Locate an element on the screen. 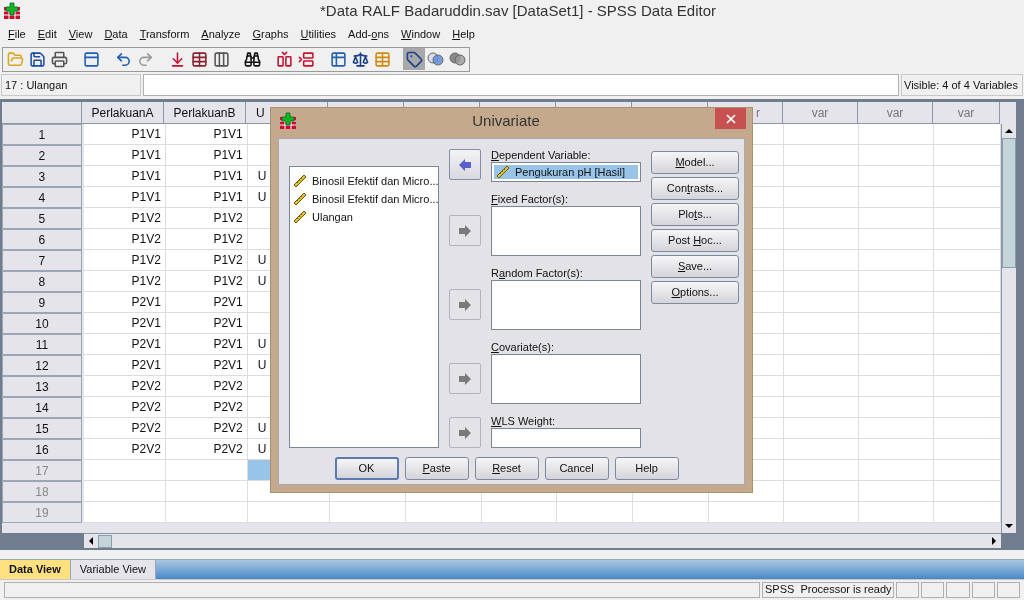 This screenshot has width=1024, height=600. menu-item: Help is located at coordinates (463, 34).